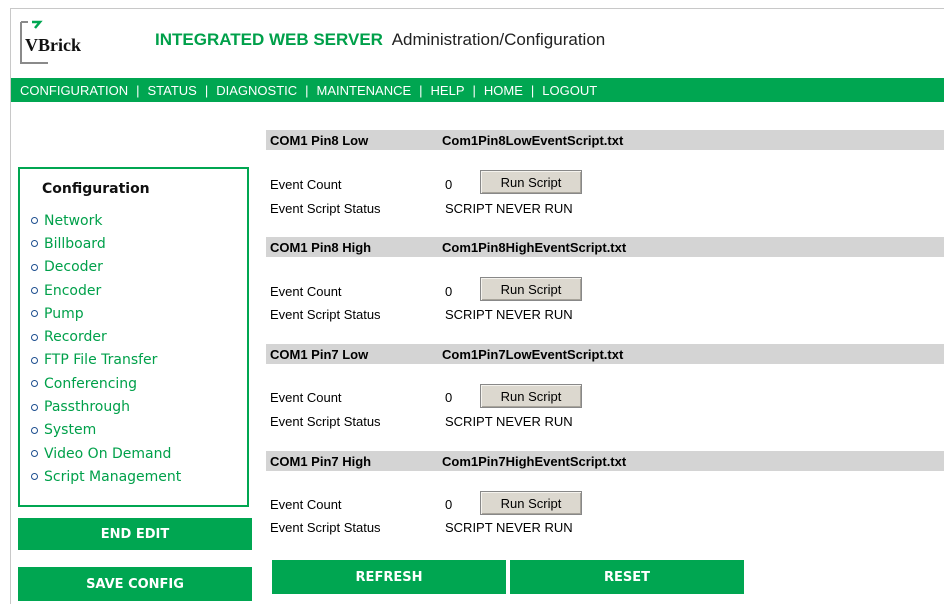 The image size is (944, 604). What do you see at coordinates (64, 313) in the screenshot?
I see `sidebar-item-label: Pump` at bounding box center [64, 313].